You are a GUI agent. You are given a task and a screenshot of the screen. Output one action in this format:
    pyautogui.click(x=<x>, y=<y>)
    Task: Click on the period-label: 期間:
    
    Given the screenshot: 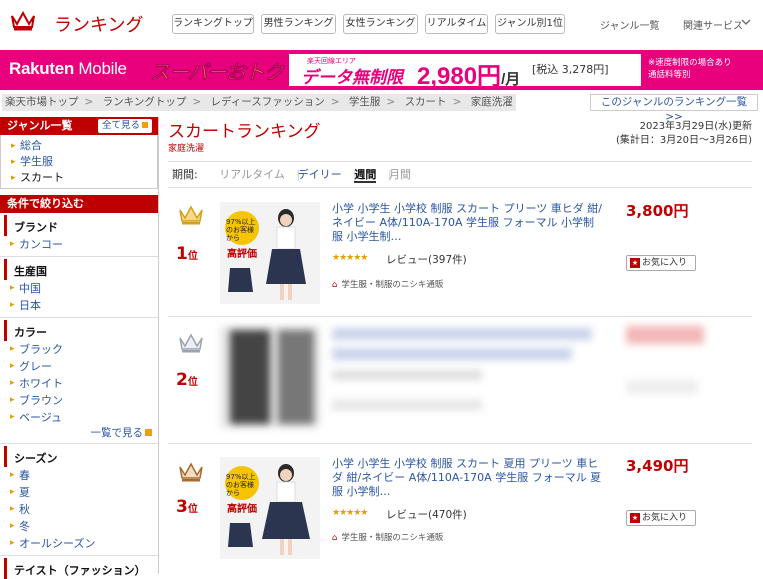 What is the action you would take?
    pyautogui.click(x=185, y=174)
    